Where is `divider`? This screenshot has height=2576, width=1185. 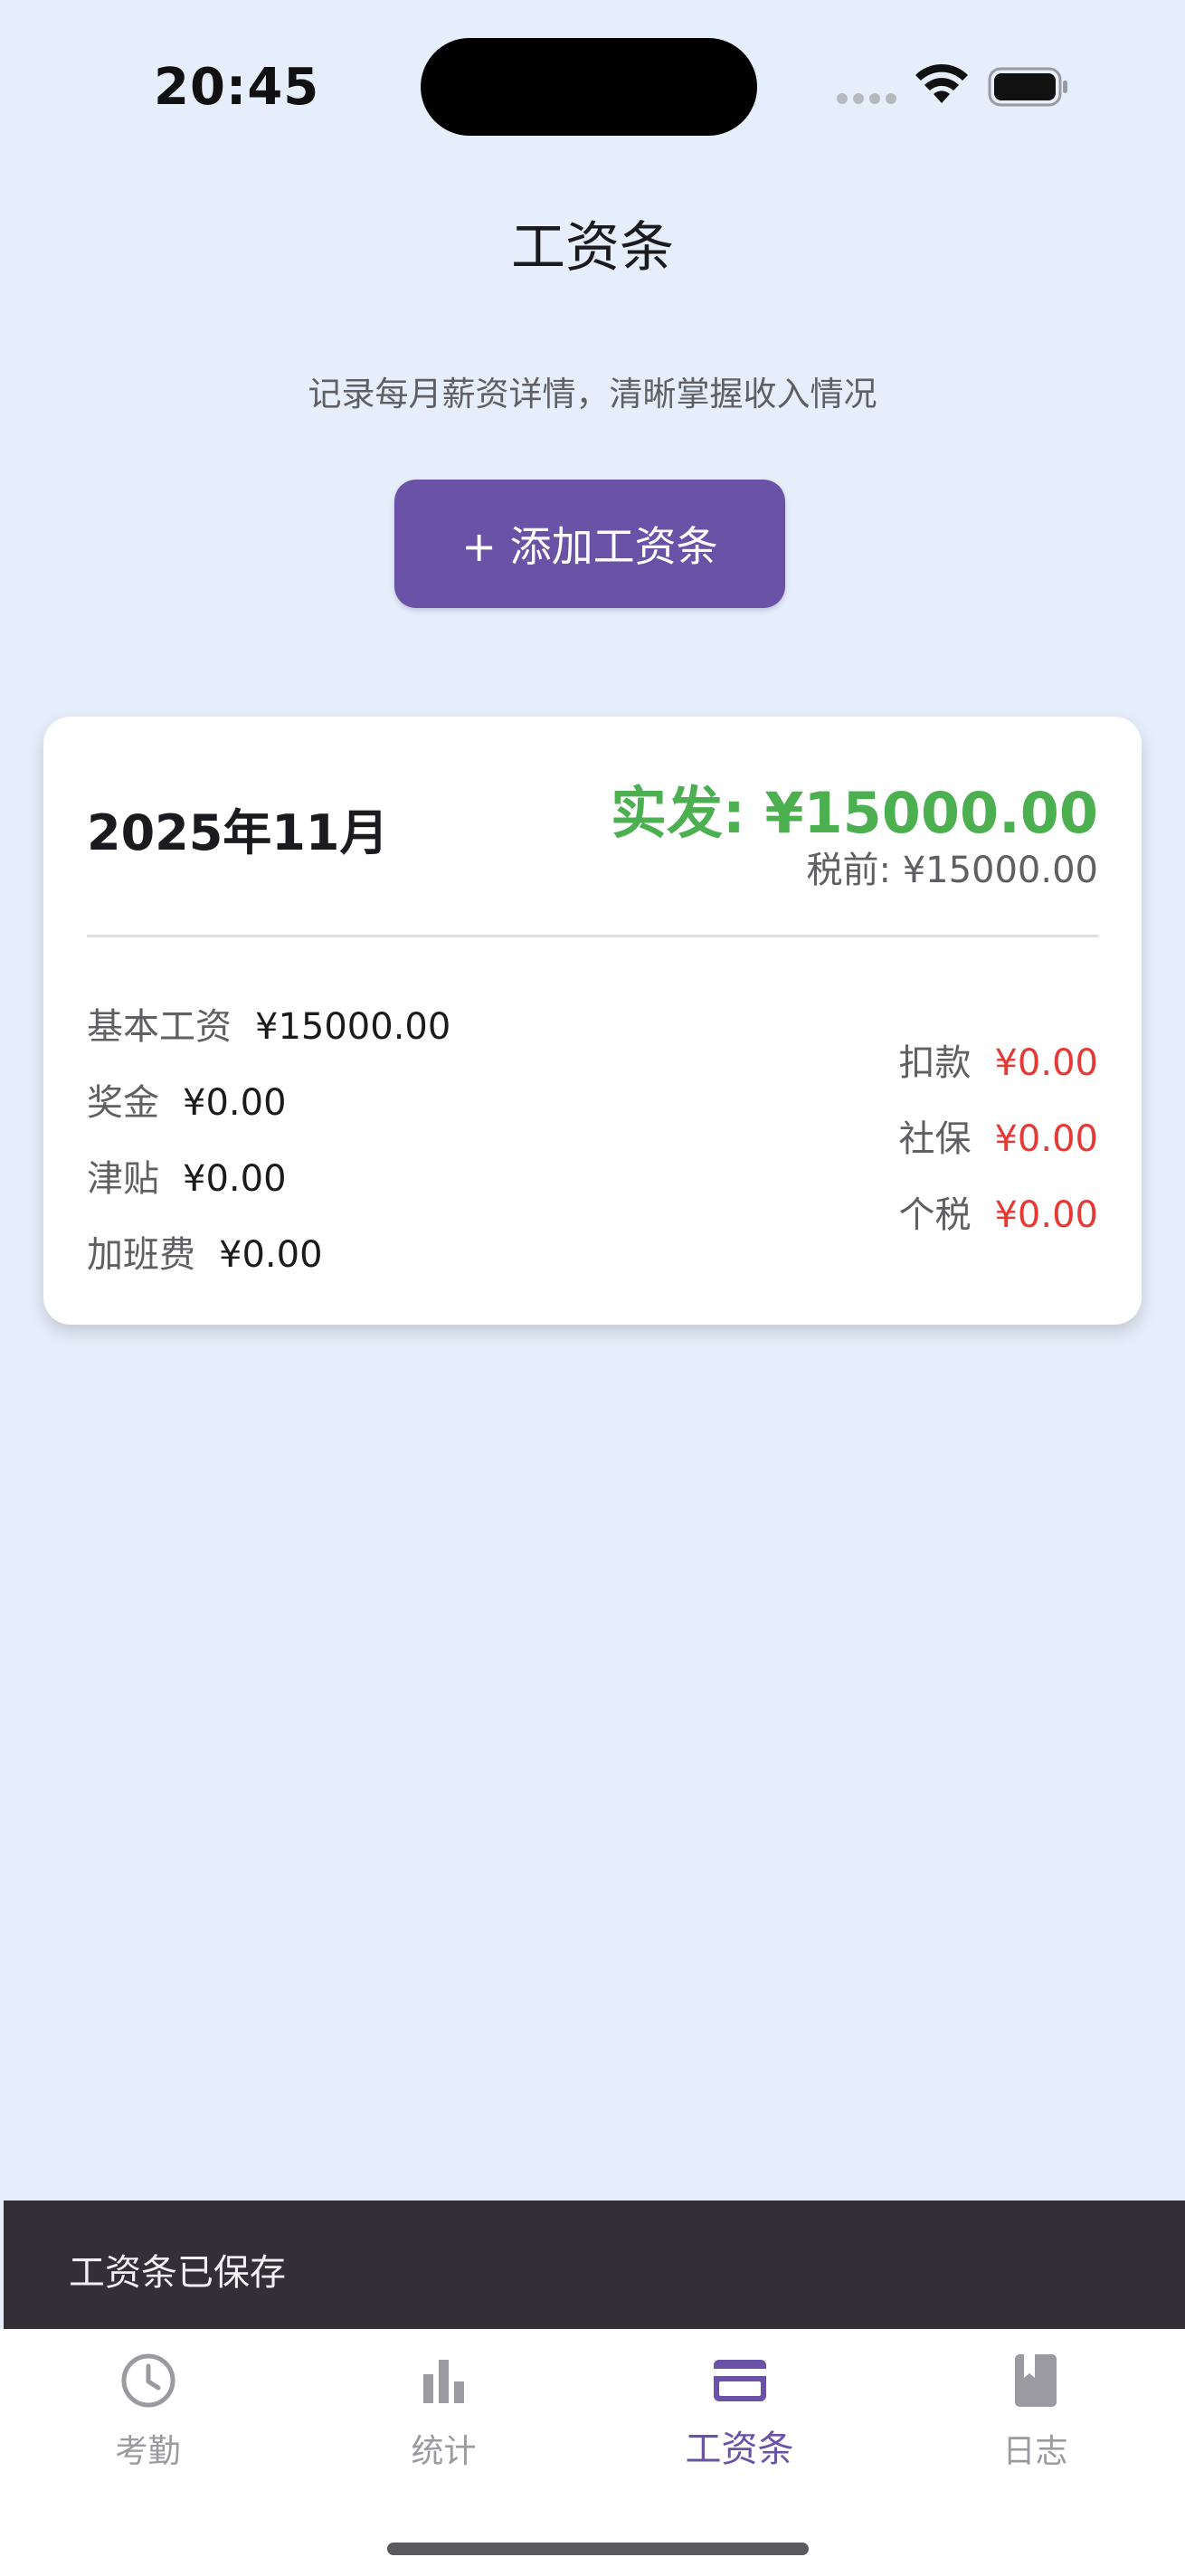
divider is located at coordinates (592, 936).